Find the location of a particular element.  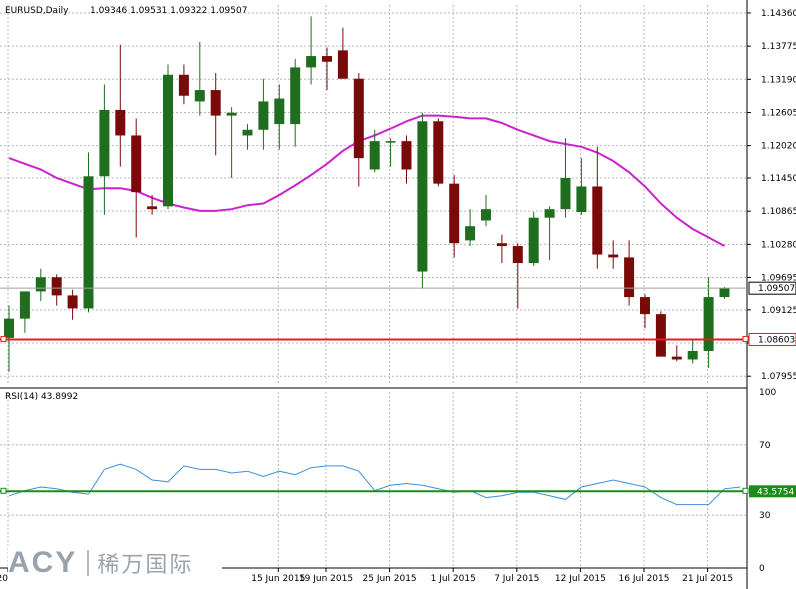

price-label-9: 1.09125 is located at coordinates (778, 311).